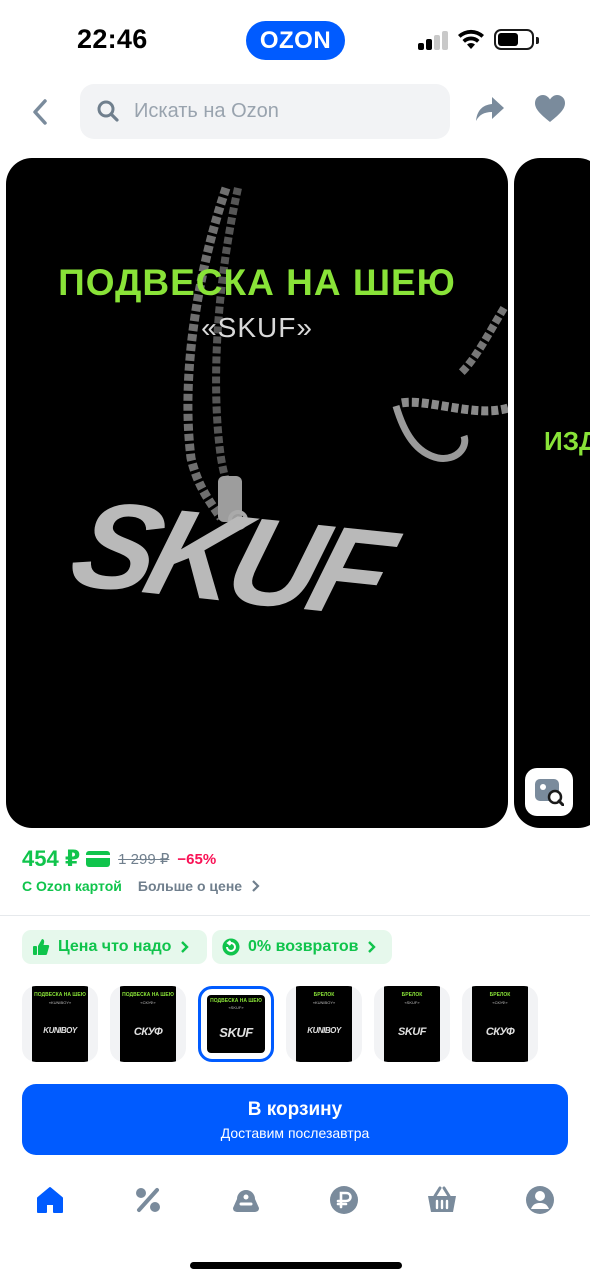  I want to click on status-bar: 22:46 OZON, so click(295, 40).